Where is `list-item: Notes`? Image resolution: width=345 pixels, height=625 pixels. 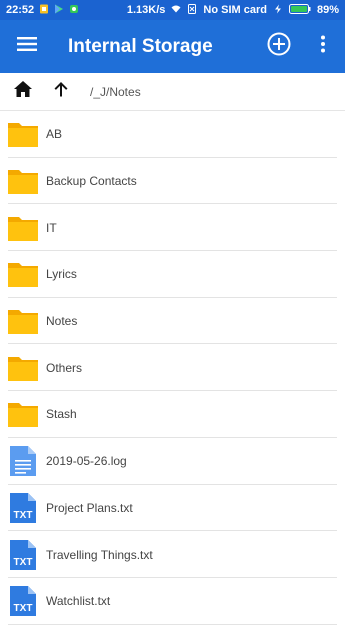
list-item: Notes is located at coordinates (172, 321).